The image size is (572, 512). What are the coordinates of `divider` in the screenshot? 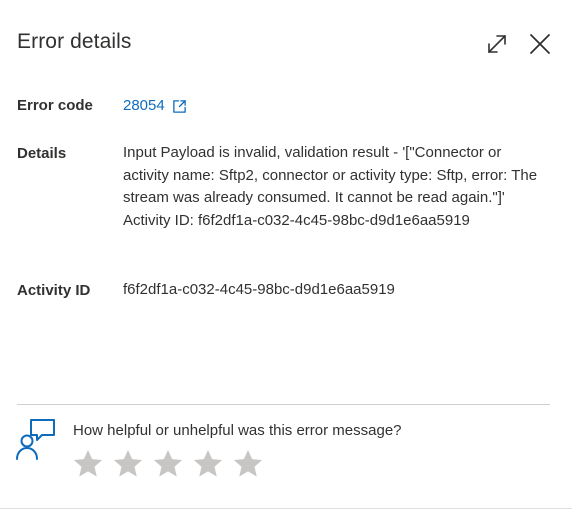 It's located at (283, 404).